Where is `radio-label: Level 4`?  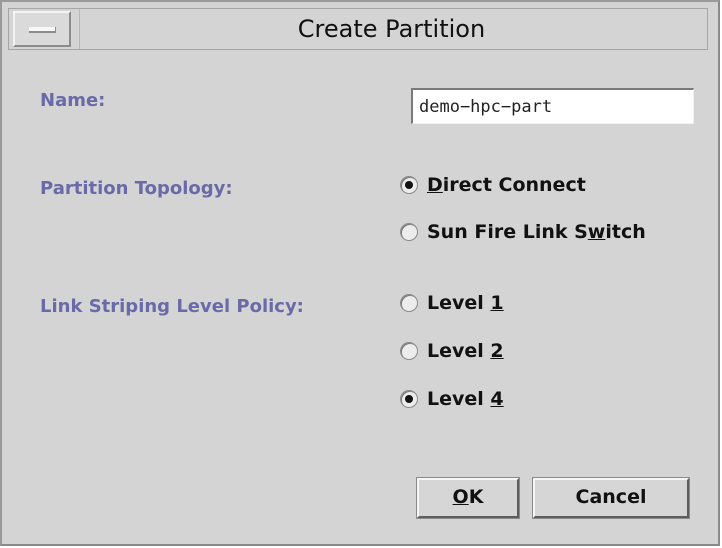 radio-label: Level 4 is located at coordinates (465, 399).